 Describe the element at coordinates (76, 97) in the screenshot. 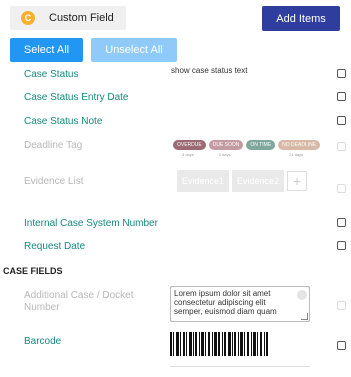

I see `field-label: Case Status Entry Date` at that location.